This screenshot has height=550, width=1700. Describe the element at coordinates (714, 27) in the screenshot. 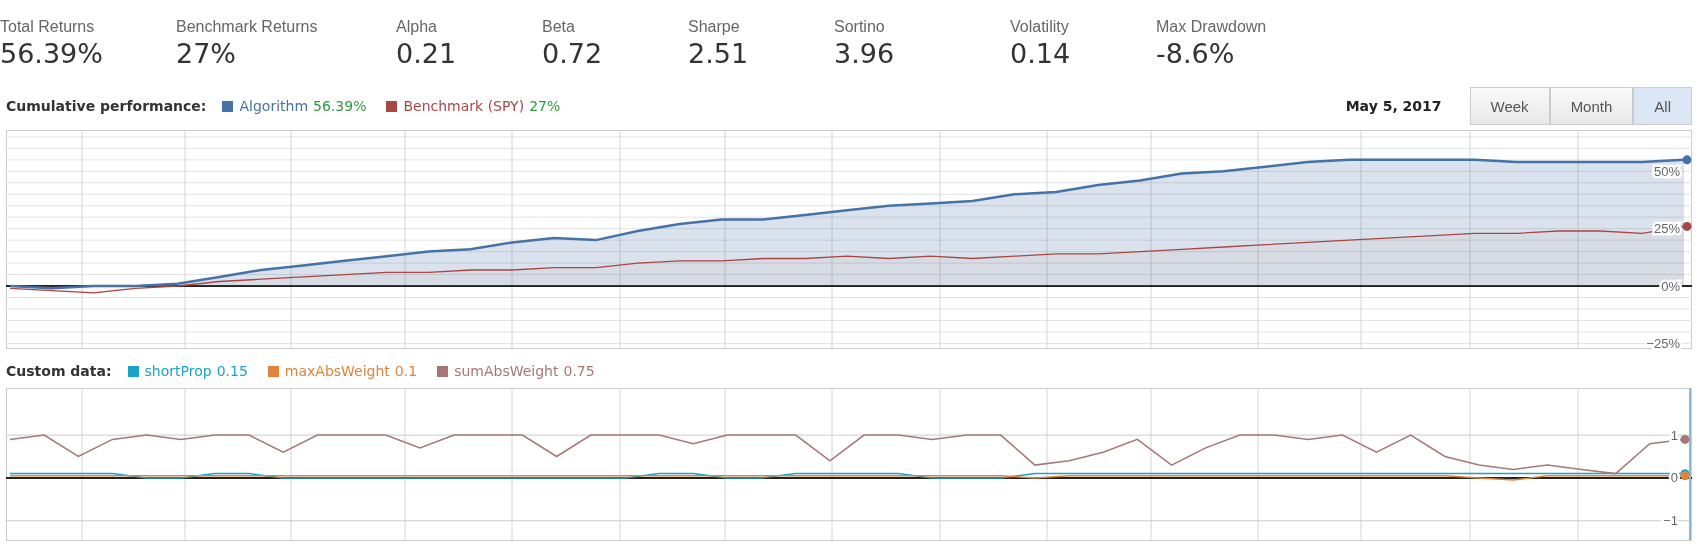

I see `stat-label: Sharpe` at that location.